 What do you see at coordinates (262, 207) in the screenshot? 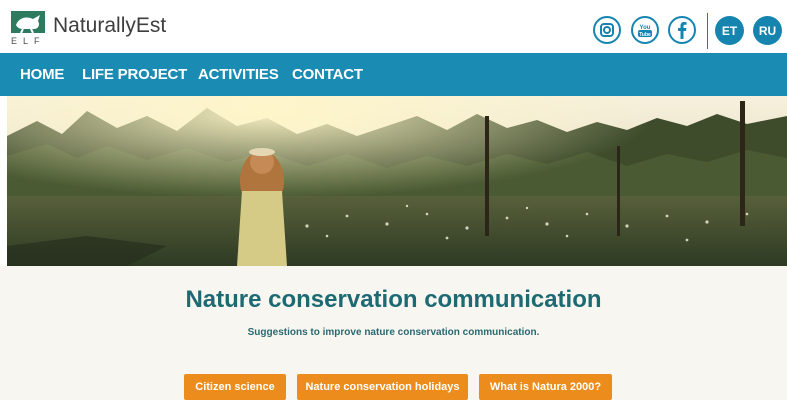
I see `girl-figure` at bounding box center [262, 207].